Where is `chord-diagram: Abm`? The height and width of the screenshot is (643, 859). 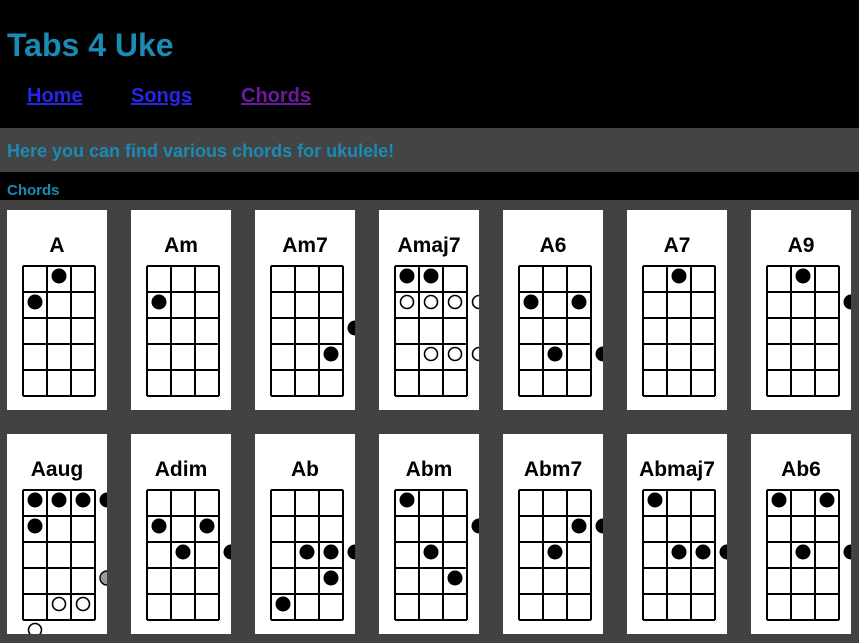
chord-diagram: Abm is located at coordinates (436, 539).